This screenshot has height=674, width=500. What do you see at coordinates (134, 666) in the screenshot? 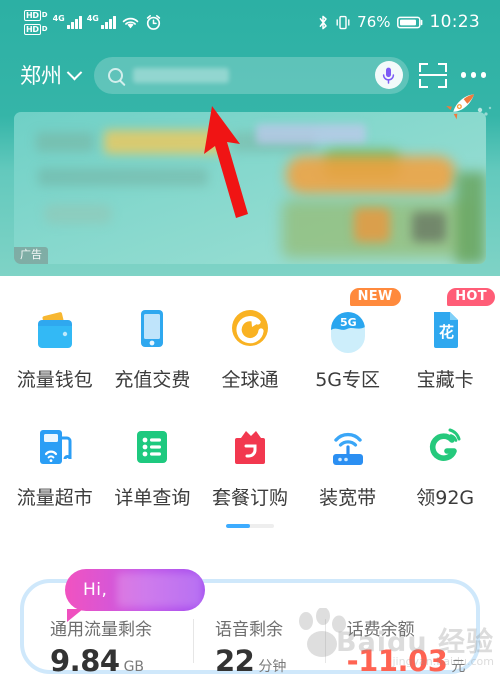
I see `stat-unit: GB` at bounding box center [134, 666].